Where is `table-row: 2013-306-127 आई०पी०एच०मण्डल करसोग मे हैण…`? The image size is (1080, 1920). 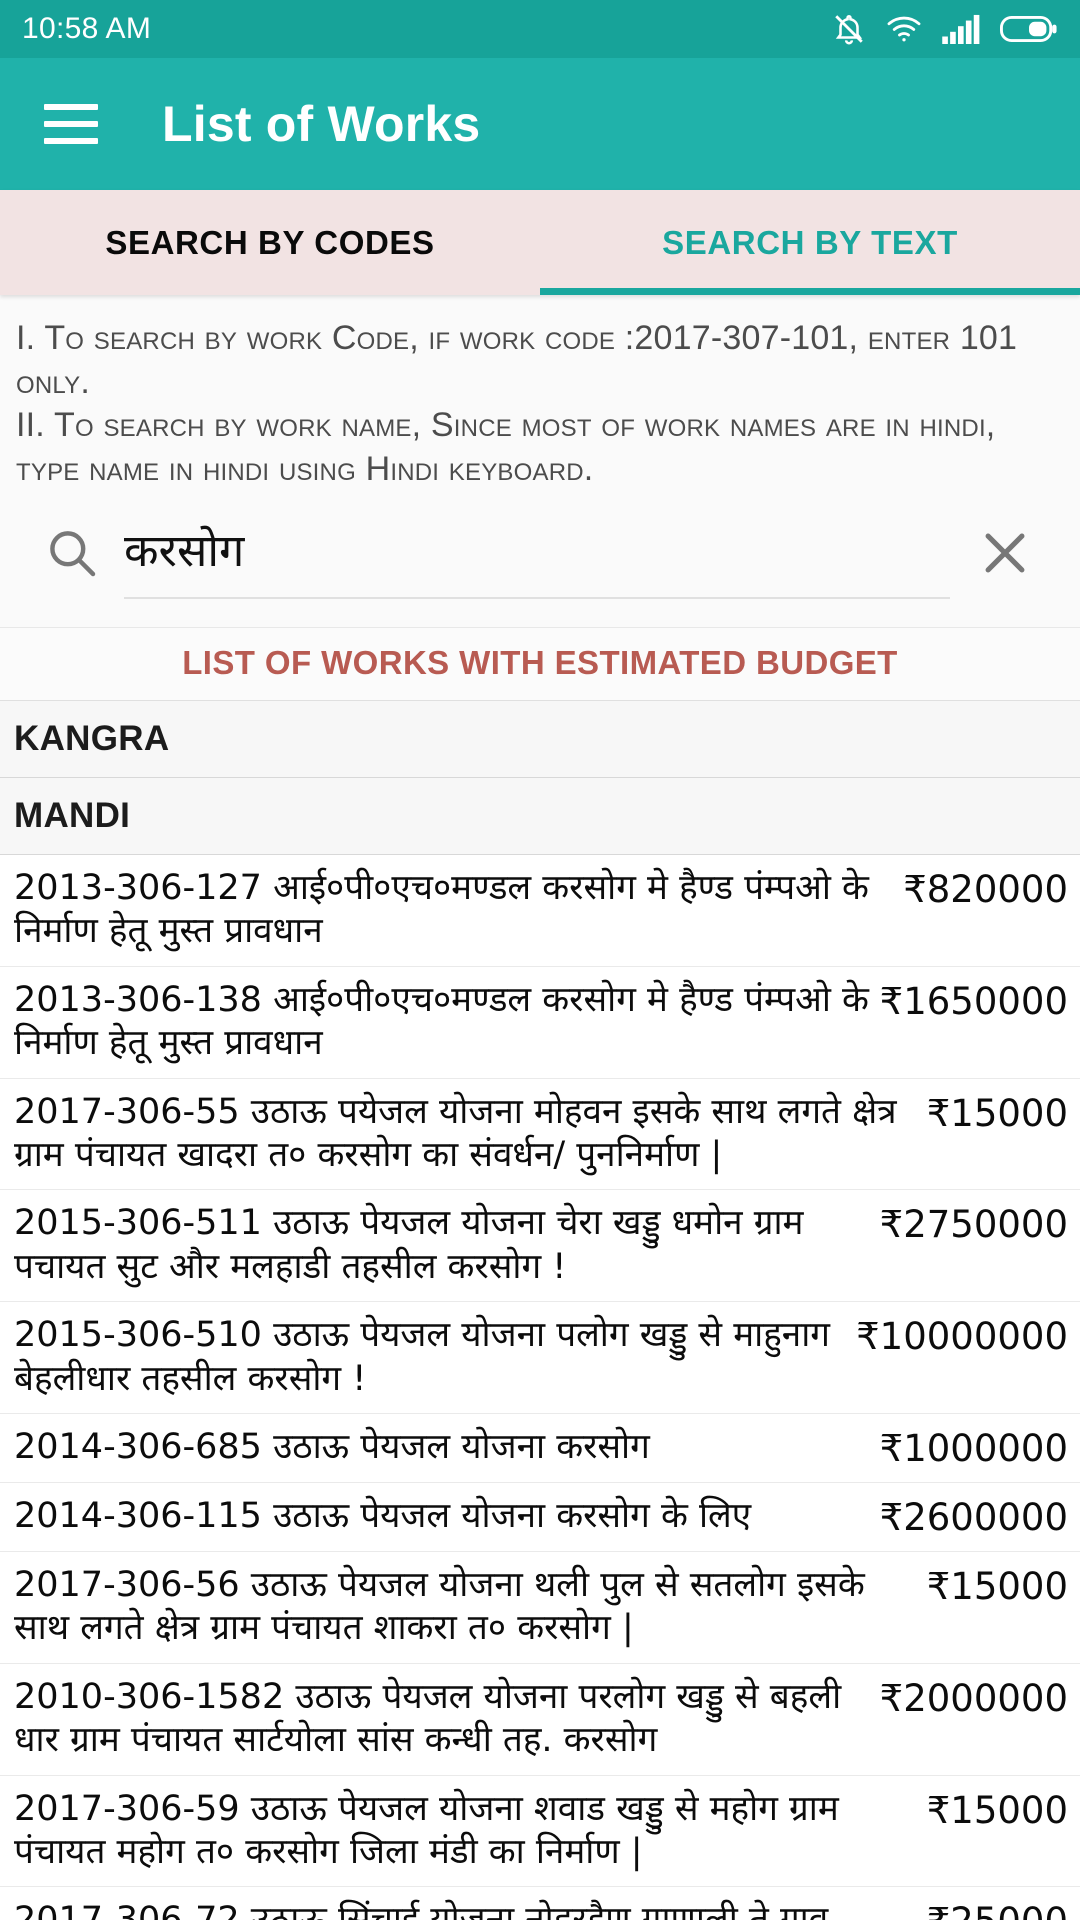
table-row: 2013-306-127 आई०पी०एच०मण्डल करसोग मे हैण… is located at coordinates (540, 911).